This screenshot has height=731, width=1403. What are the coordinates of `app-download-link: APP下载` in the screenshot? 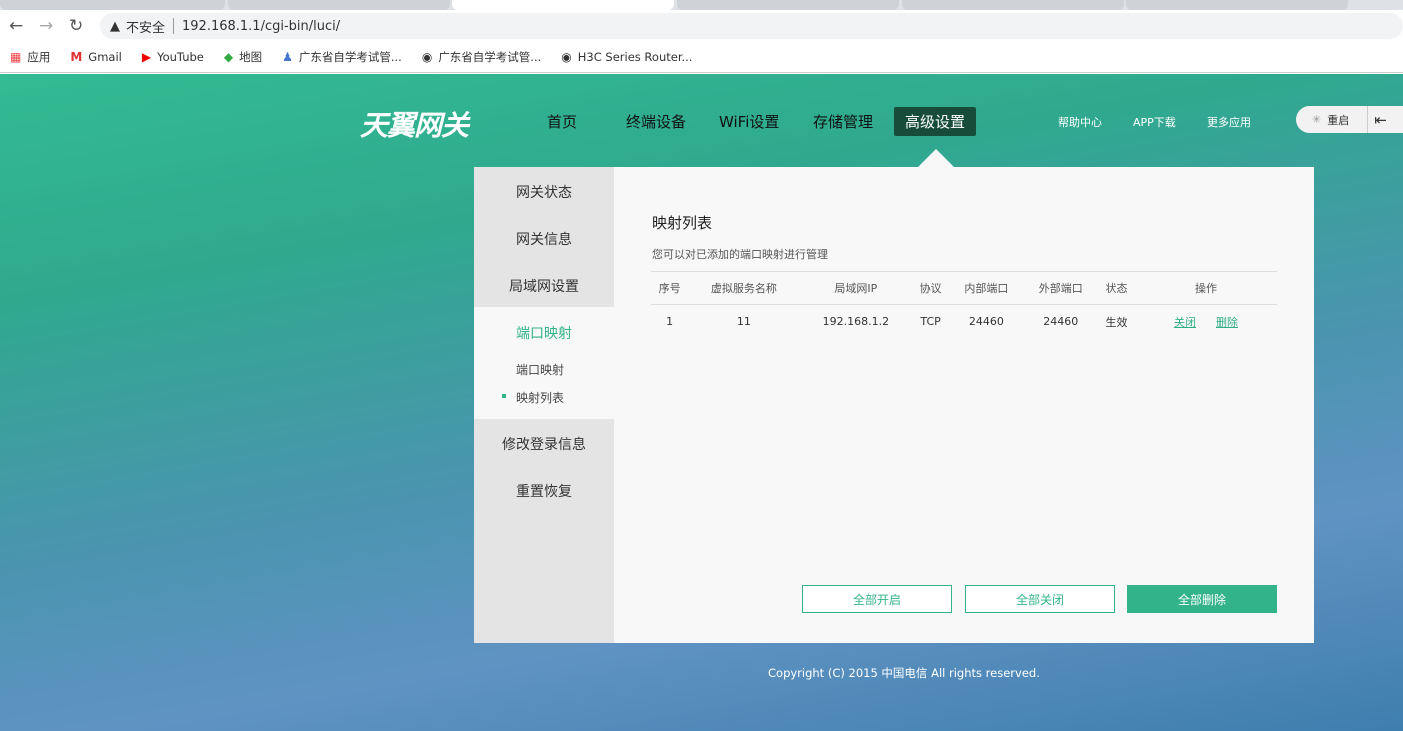 It's located at (1154, 122).